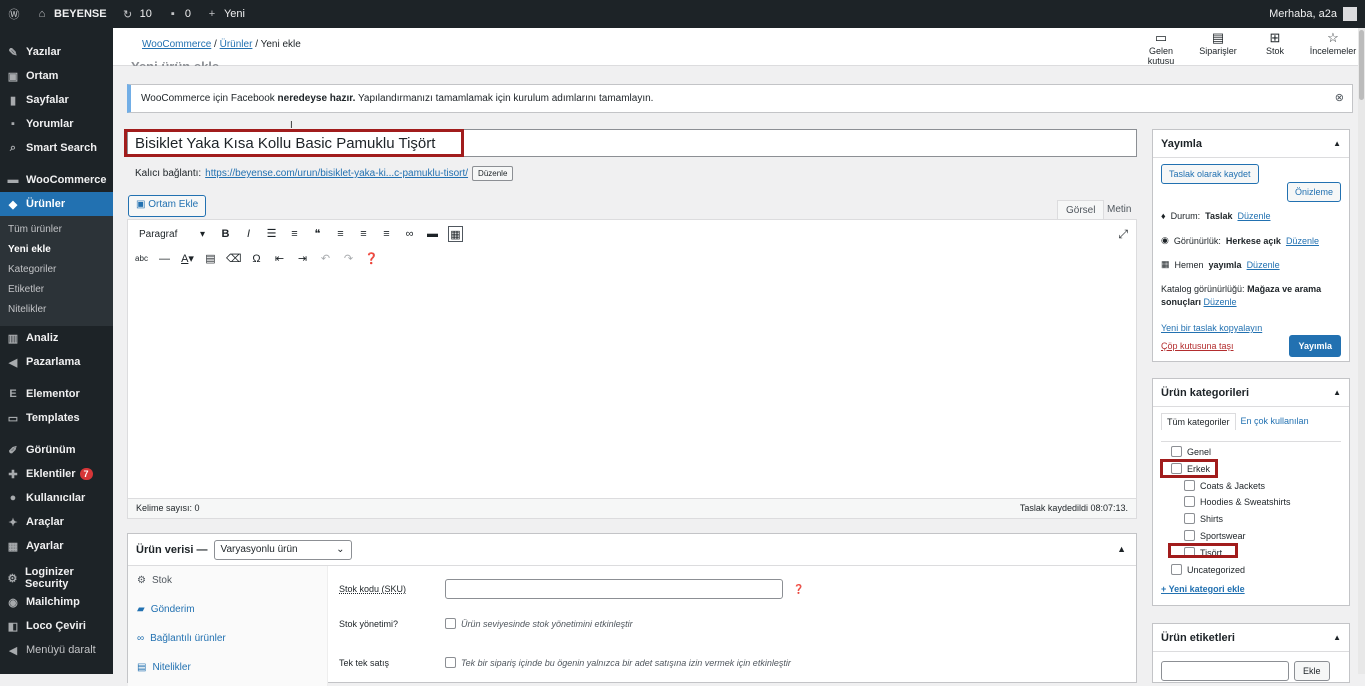  I want to click on menu-woocommerce: ▬ WooCommerce, so click(56, 180).